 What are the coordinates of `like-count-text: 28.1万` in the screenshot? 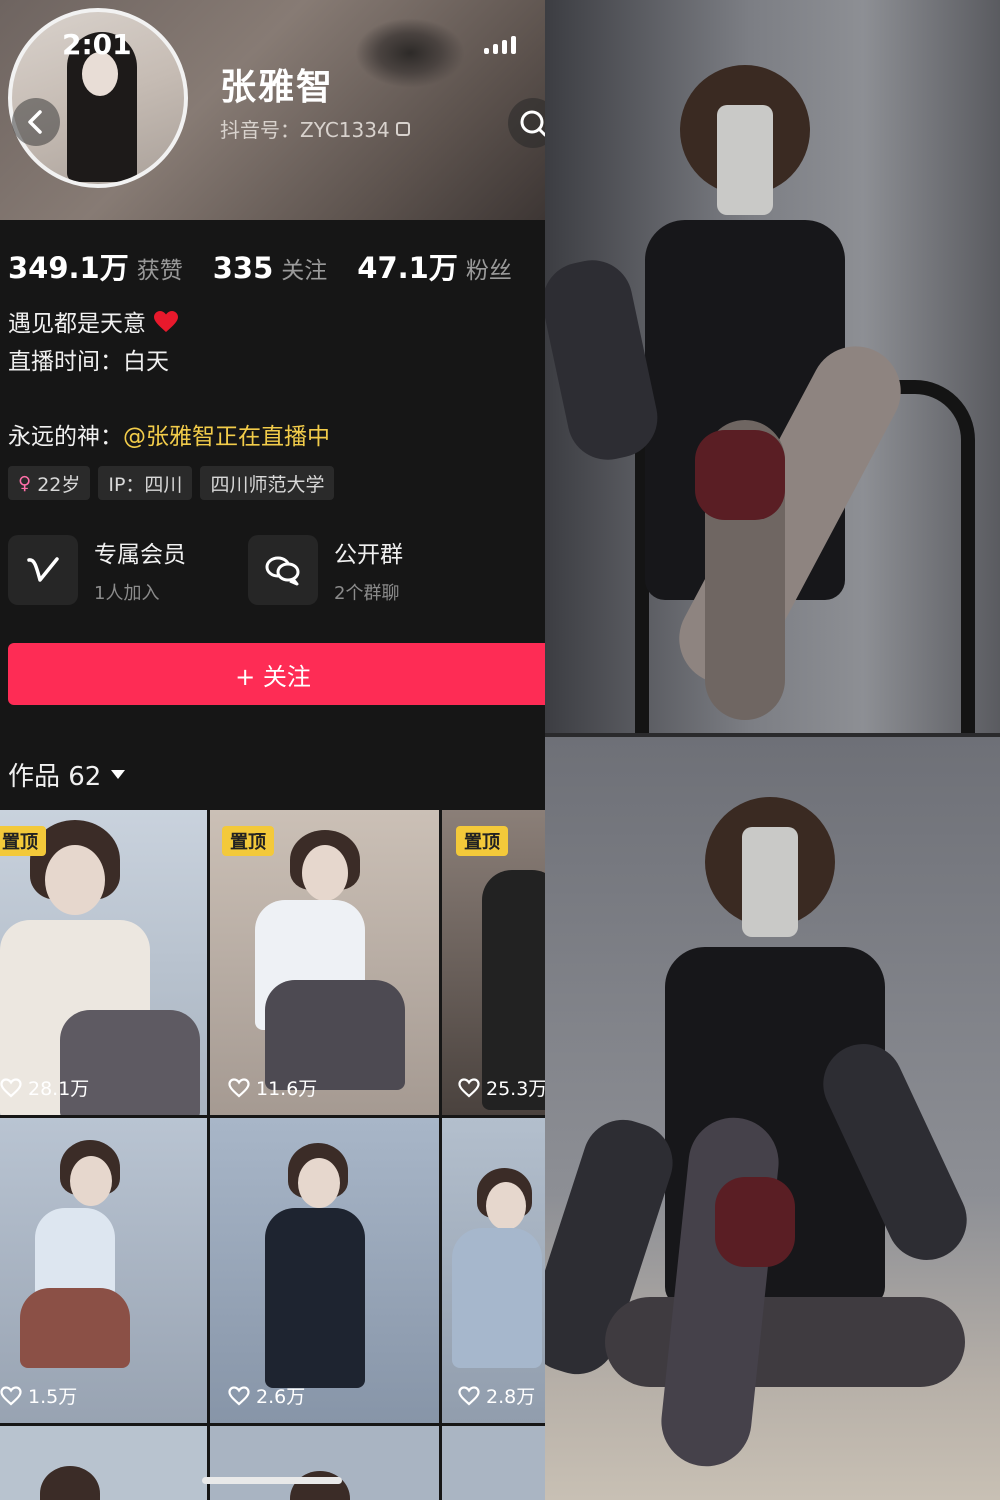 It's located at (59, 1089).